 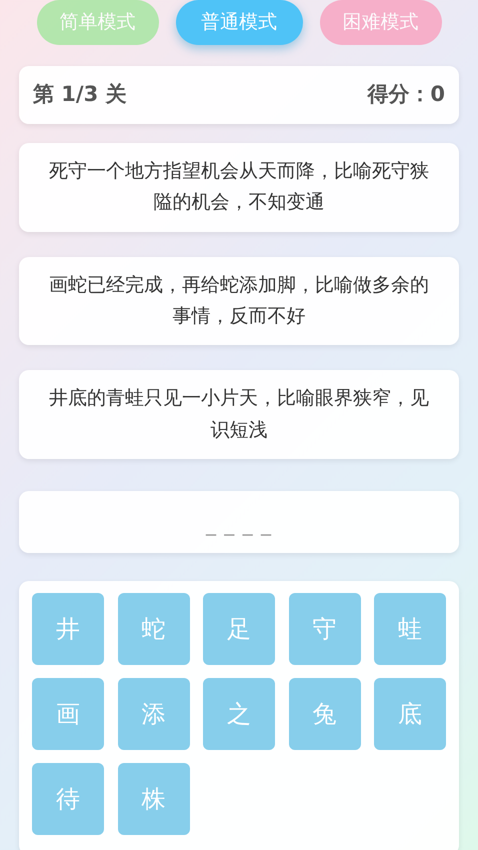 What do you see at coordinates (97, 22) in the screenshot?
I see `mode-button: 简单模式` at bounding box center [97, 22].